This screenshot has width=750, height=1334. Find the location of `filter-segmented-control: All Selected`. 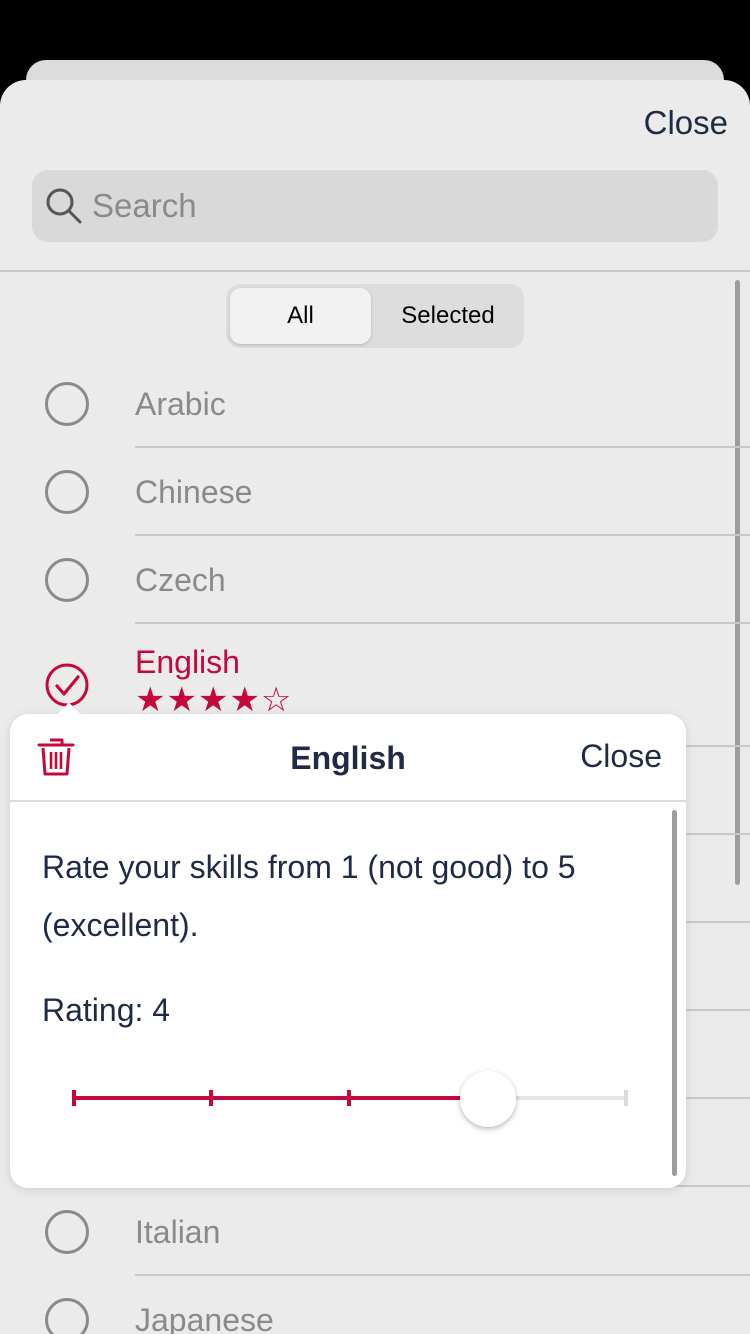

filter-segmented-control: All Selected is located at coordinates (375, 316).